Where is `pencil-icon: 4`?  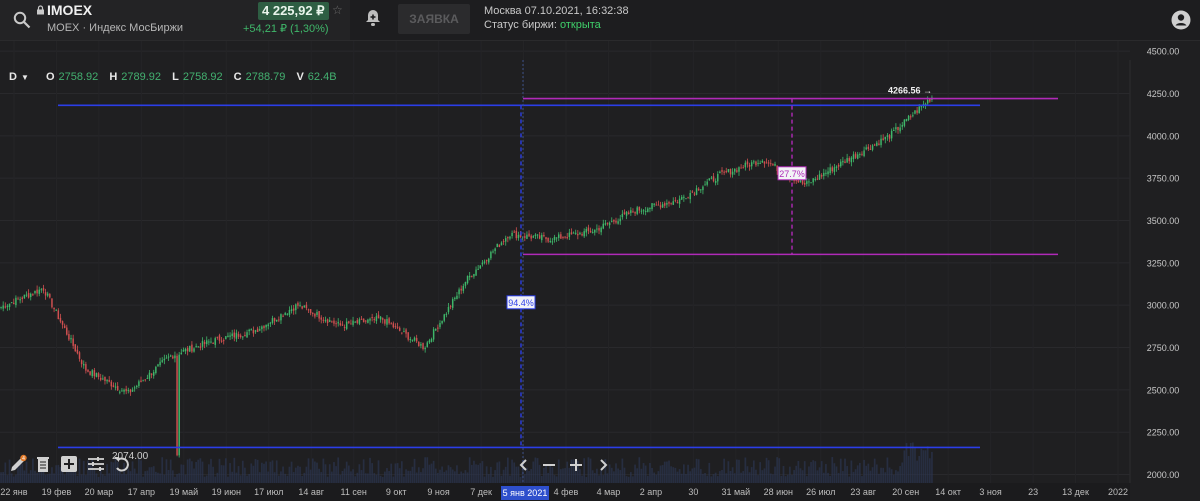 pencil-icon: 4 is located at coordinates (18, 464).